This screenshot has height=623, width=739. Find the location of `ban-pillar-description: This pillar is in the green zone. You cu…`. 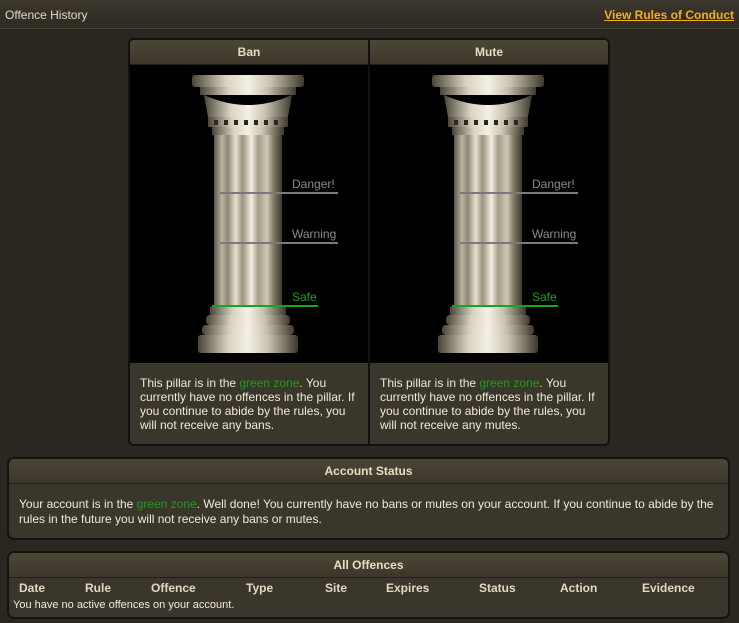

ban-pillar-description: This pillar is in the green zone. You cu… is located at coordinates (247, 404).